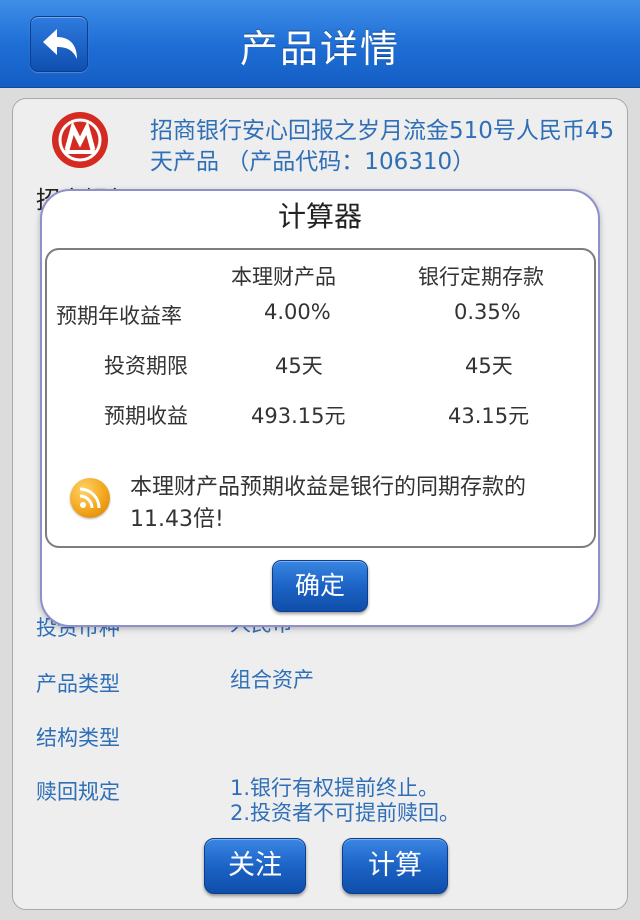 Image resolution: width=640 pixels, height=920 pixels. Describe the element at coordinates (489, 416) in the screenshot. I see `deposit-expected-return: 43.15元` at that location.